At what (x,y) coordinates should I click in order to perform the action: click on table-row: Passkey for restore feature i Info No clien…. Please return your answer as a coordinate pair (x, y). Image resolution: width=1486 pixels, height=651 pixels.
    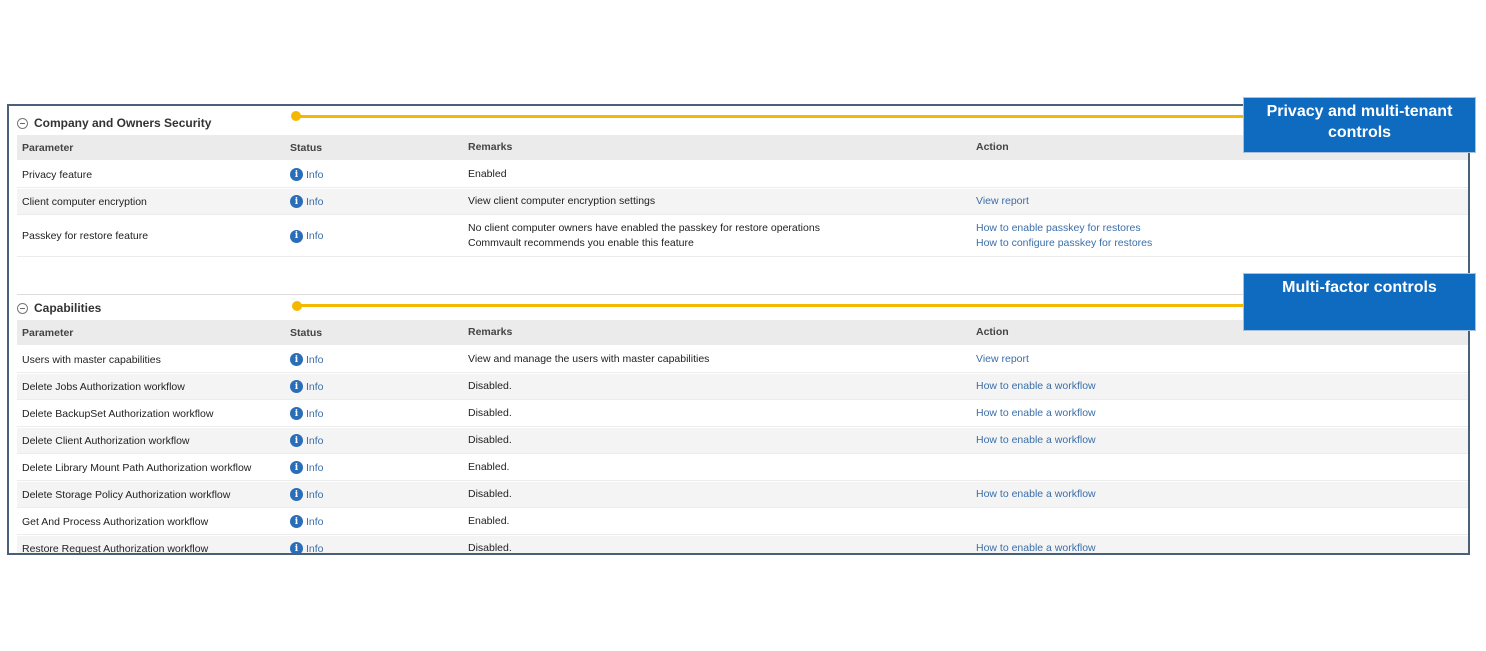
    Looking at the image, I should click on (742, 236).